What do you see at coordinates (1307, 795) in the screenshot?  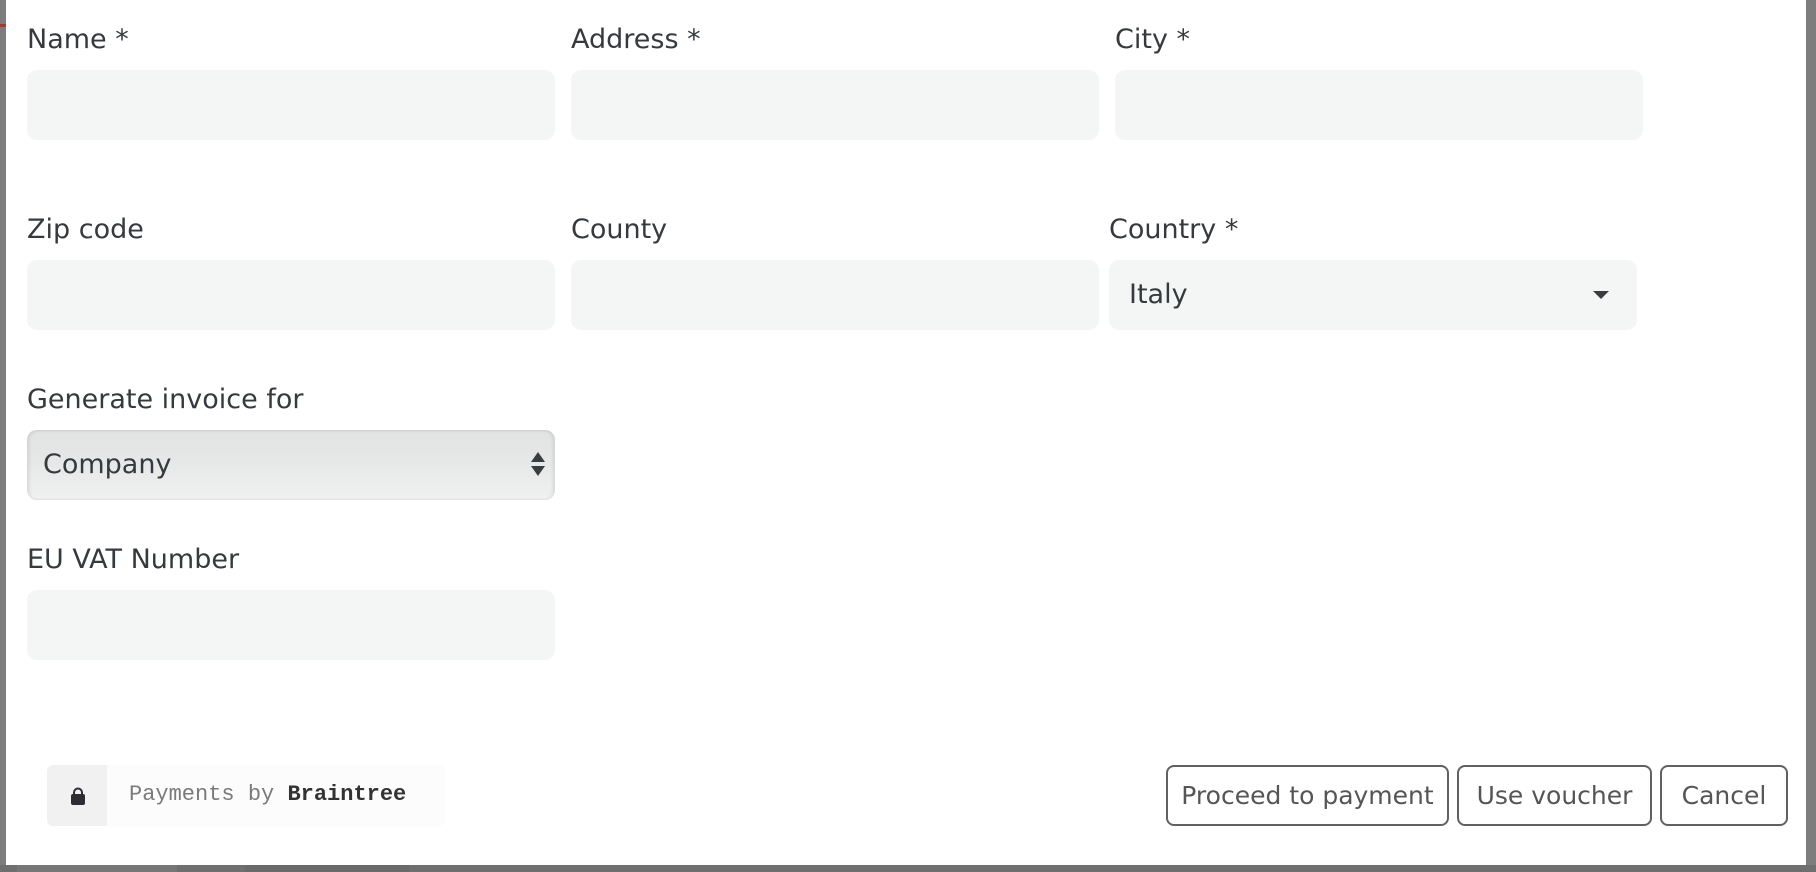 I see `proceed-to-payment-button: Proceed to payment` at bounding box center [1307, 795].